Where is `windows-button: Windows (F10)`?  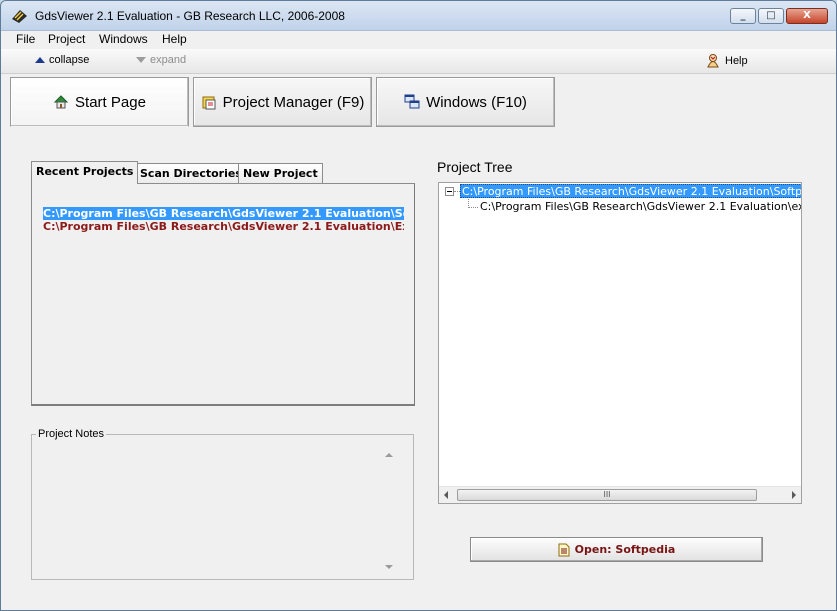 windows-button: Windows (F10) is located at coordinates (465, 102).